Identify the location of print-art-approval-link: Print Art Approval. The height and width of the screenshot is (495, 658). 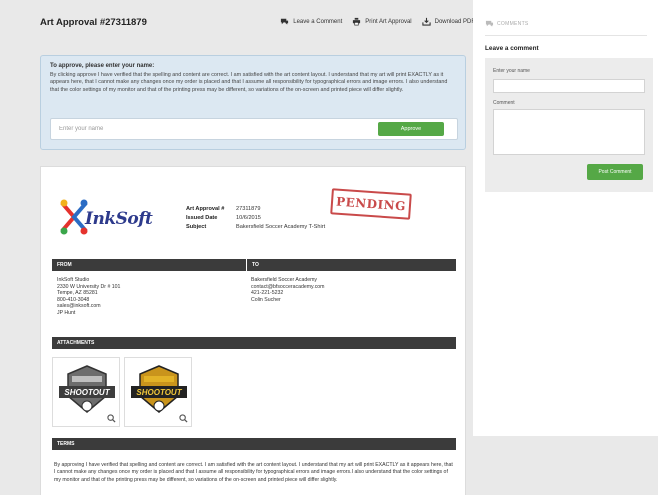
(382, 21).